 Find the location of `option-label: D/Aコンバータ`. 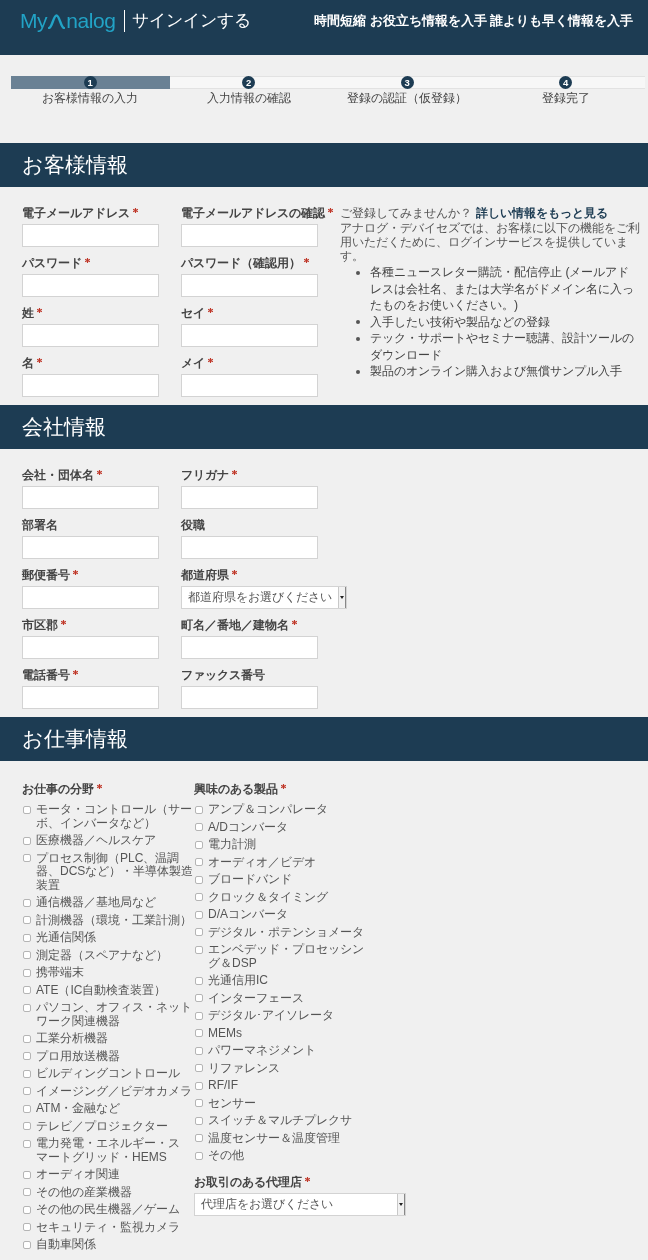

option-label: D/Aコンバータ is located at coordinates (248, 915).